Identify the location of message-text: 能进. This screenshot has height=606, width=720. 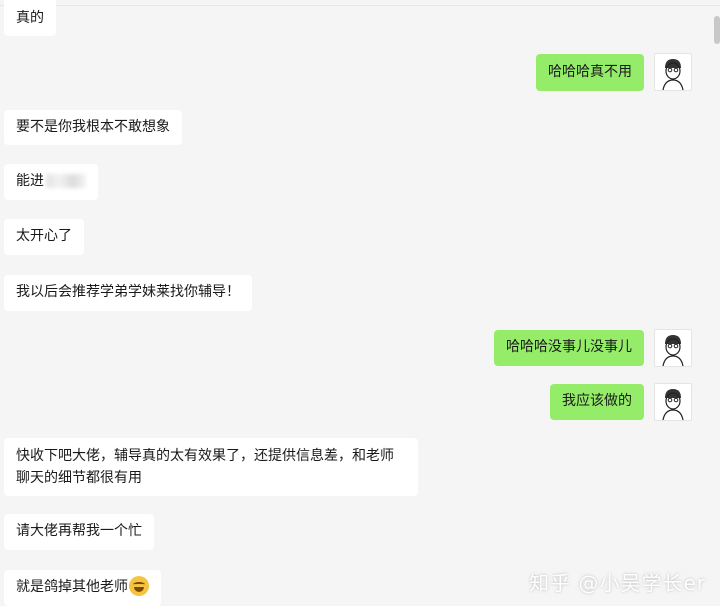
(30, 181).